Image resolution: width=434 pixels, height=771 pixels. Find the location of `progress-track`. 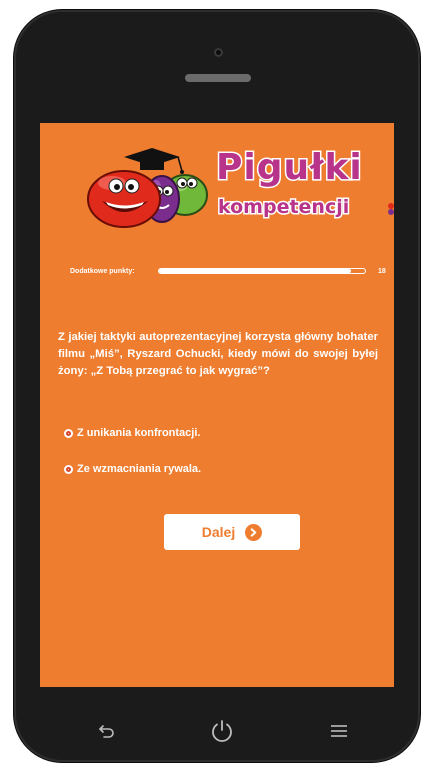

progress-track is located at coordinates (262, 271).